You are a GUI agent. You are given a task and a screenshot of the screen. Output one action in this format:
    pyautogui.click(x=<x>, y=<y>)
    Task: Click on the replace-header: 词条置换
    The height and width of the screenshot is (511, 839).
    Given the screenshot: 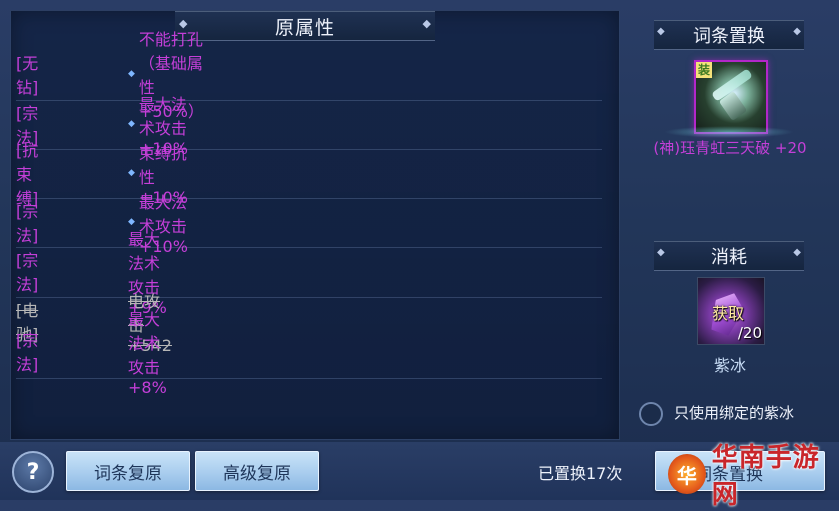 What is the action you would take?
    pyautogui.click(x=729, y=35)
    